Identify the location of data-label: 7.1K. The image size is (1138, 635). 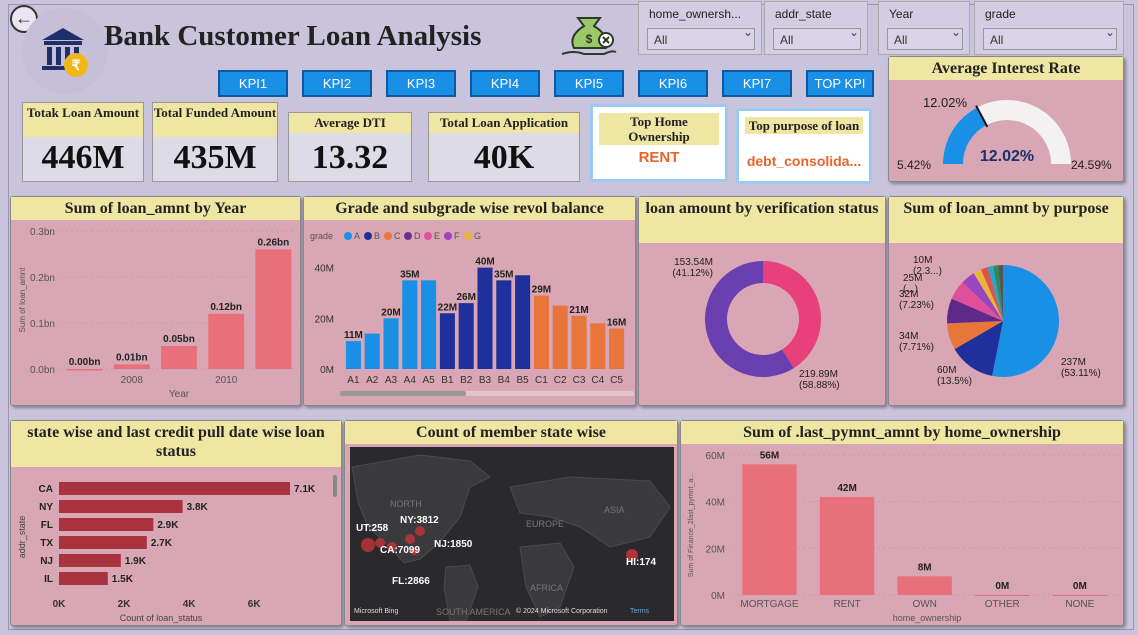
(305, 489).